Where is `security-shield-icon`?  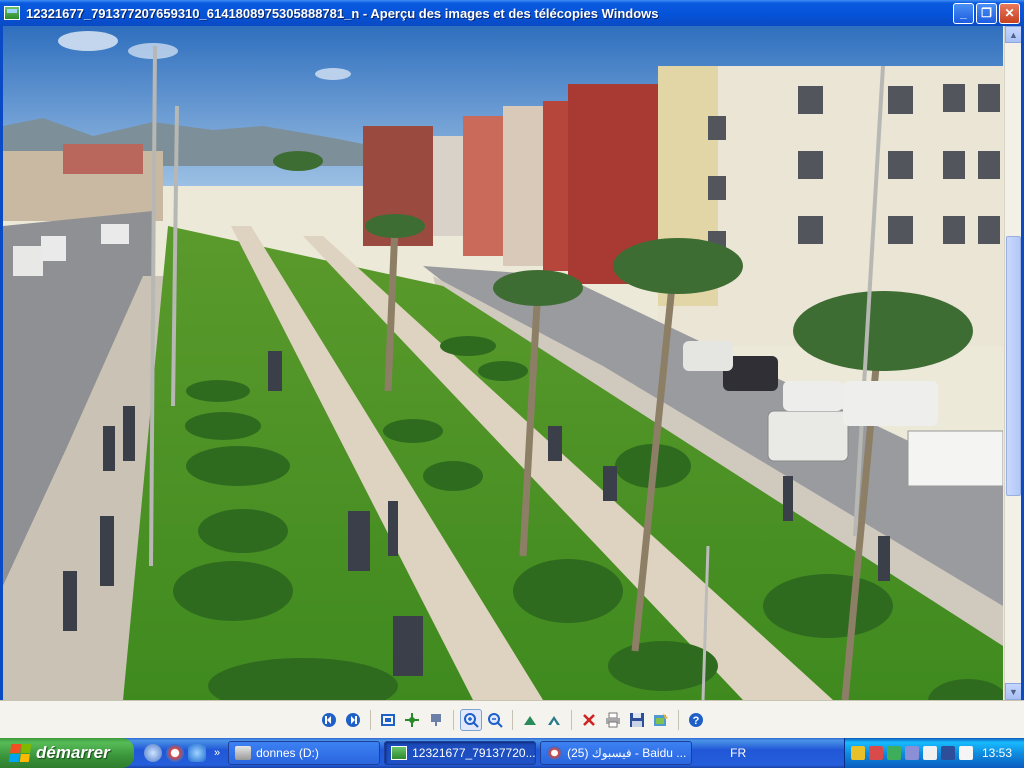 security-shield-icon is located at coordinates (858, 753).